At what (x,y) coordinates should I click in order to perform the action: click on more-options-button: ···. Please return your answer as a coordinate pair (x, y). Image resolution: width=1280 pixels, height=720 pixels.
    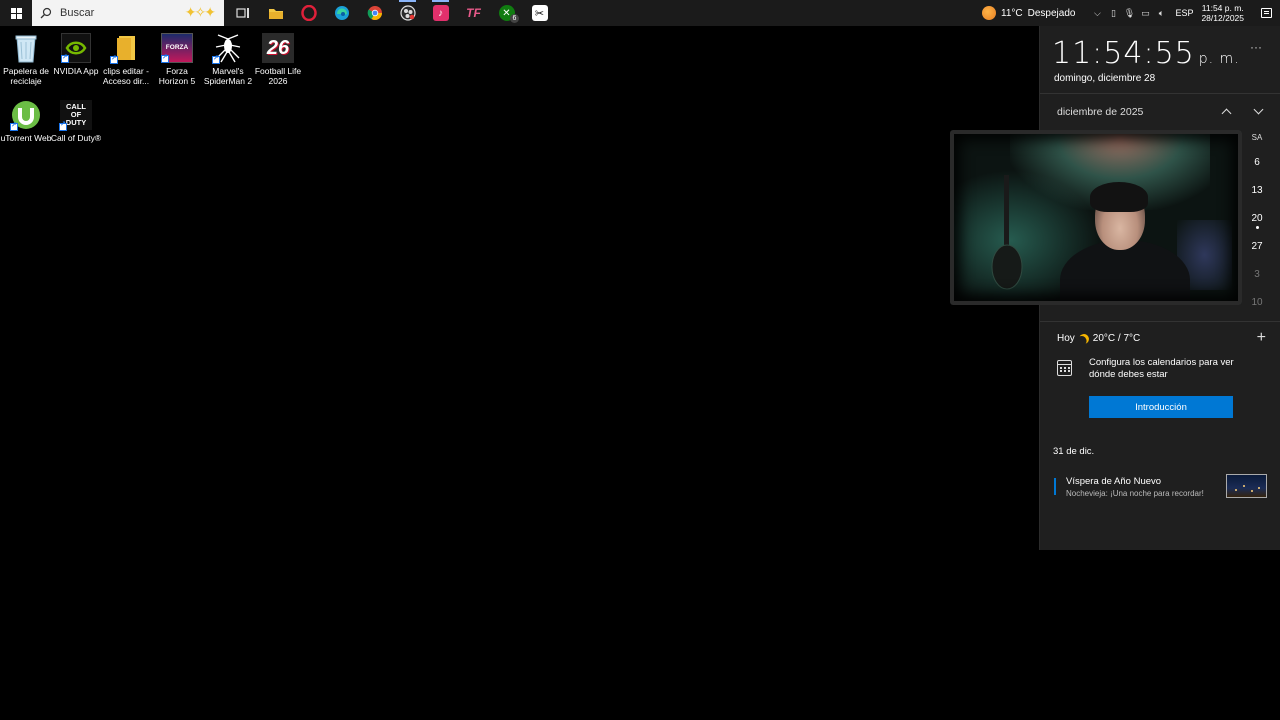
    Looking at the image, I should click on (1256, 47).